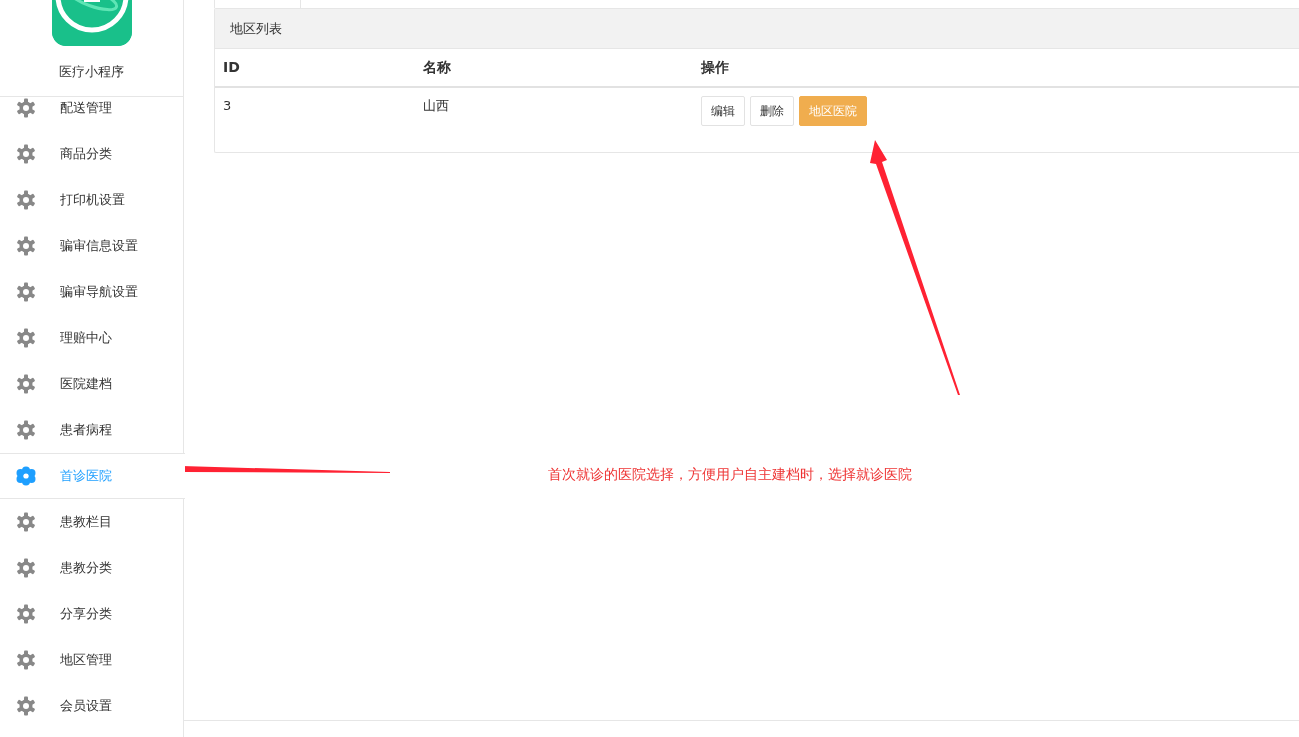  Describe the element at coordinates (91, 614) in the screenshot. I see `menu-item: 分享分类` at that location.